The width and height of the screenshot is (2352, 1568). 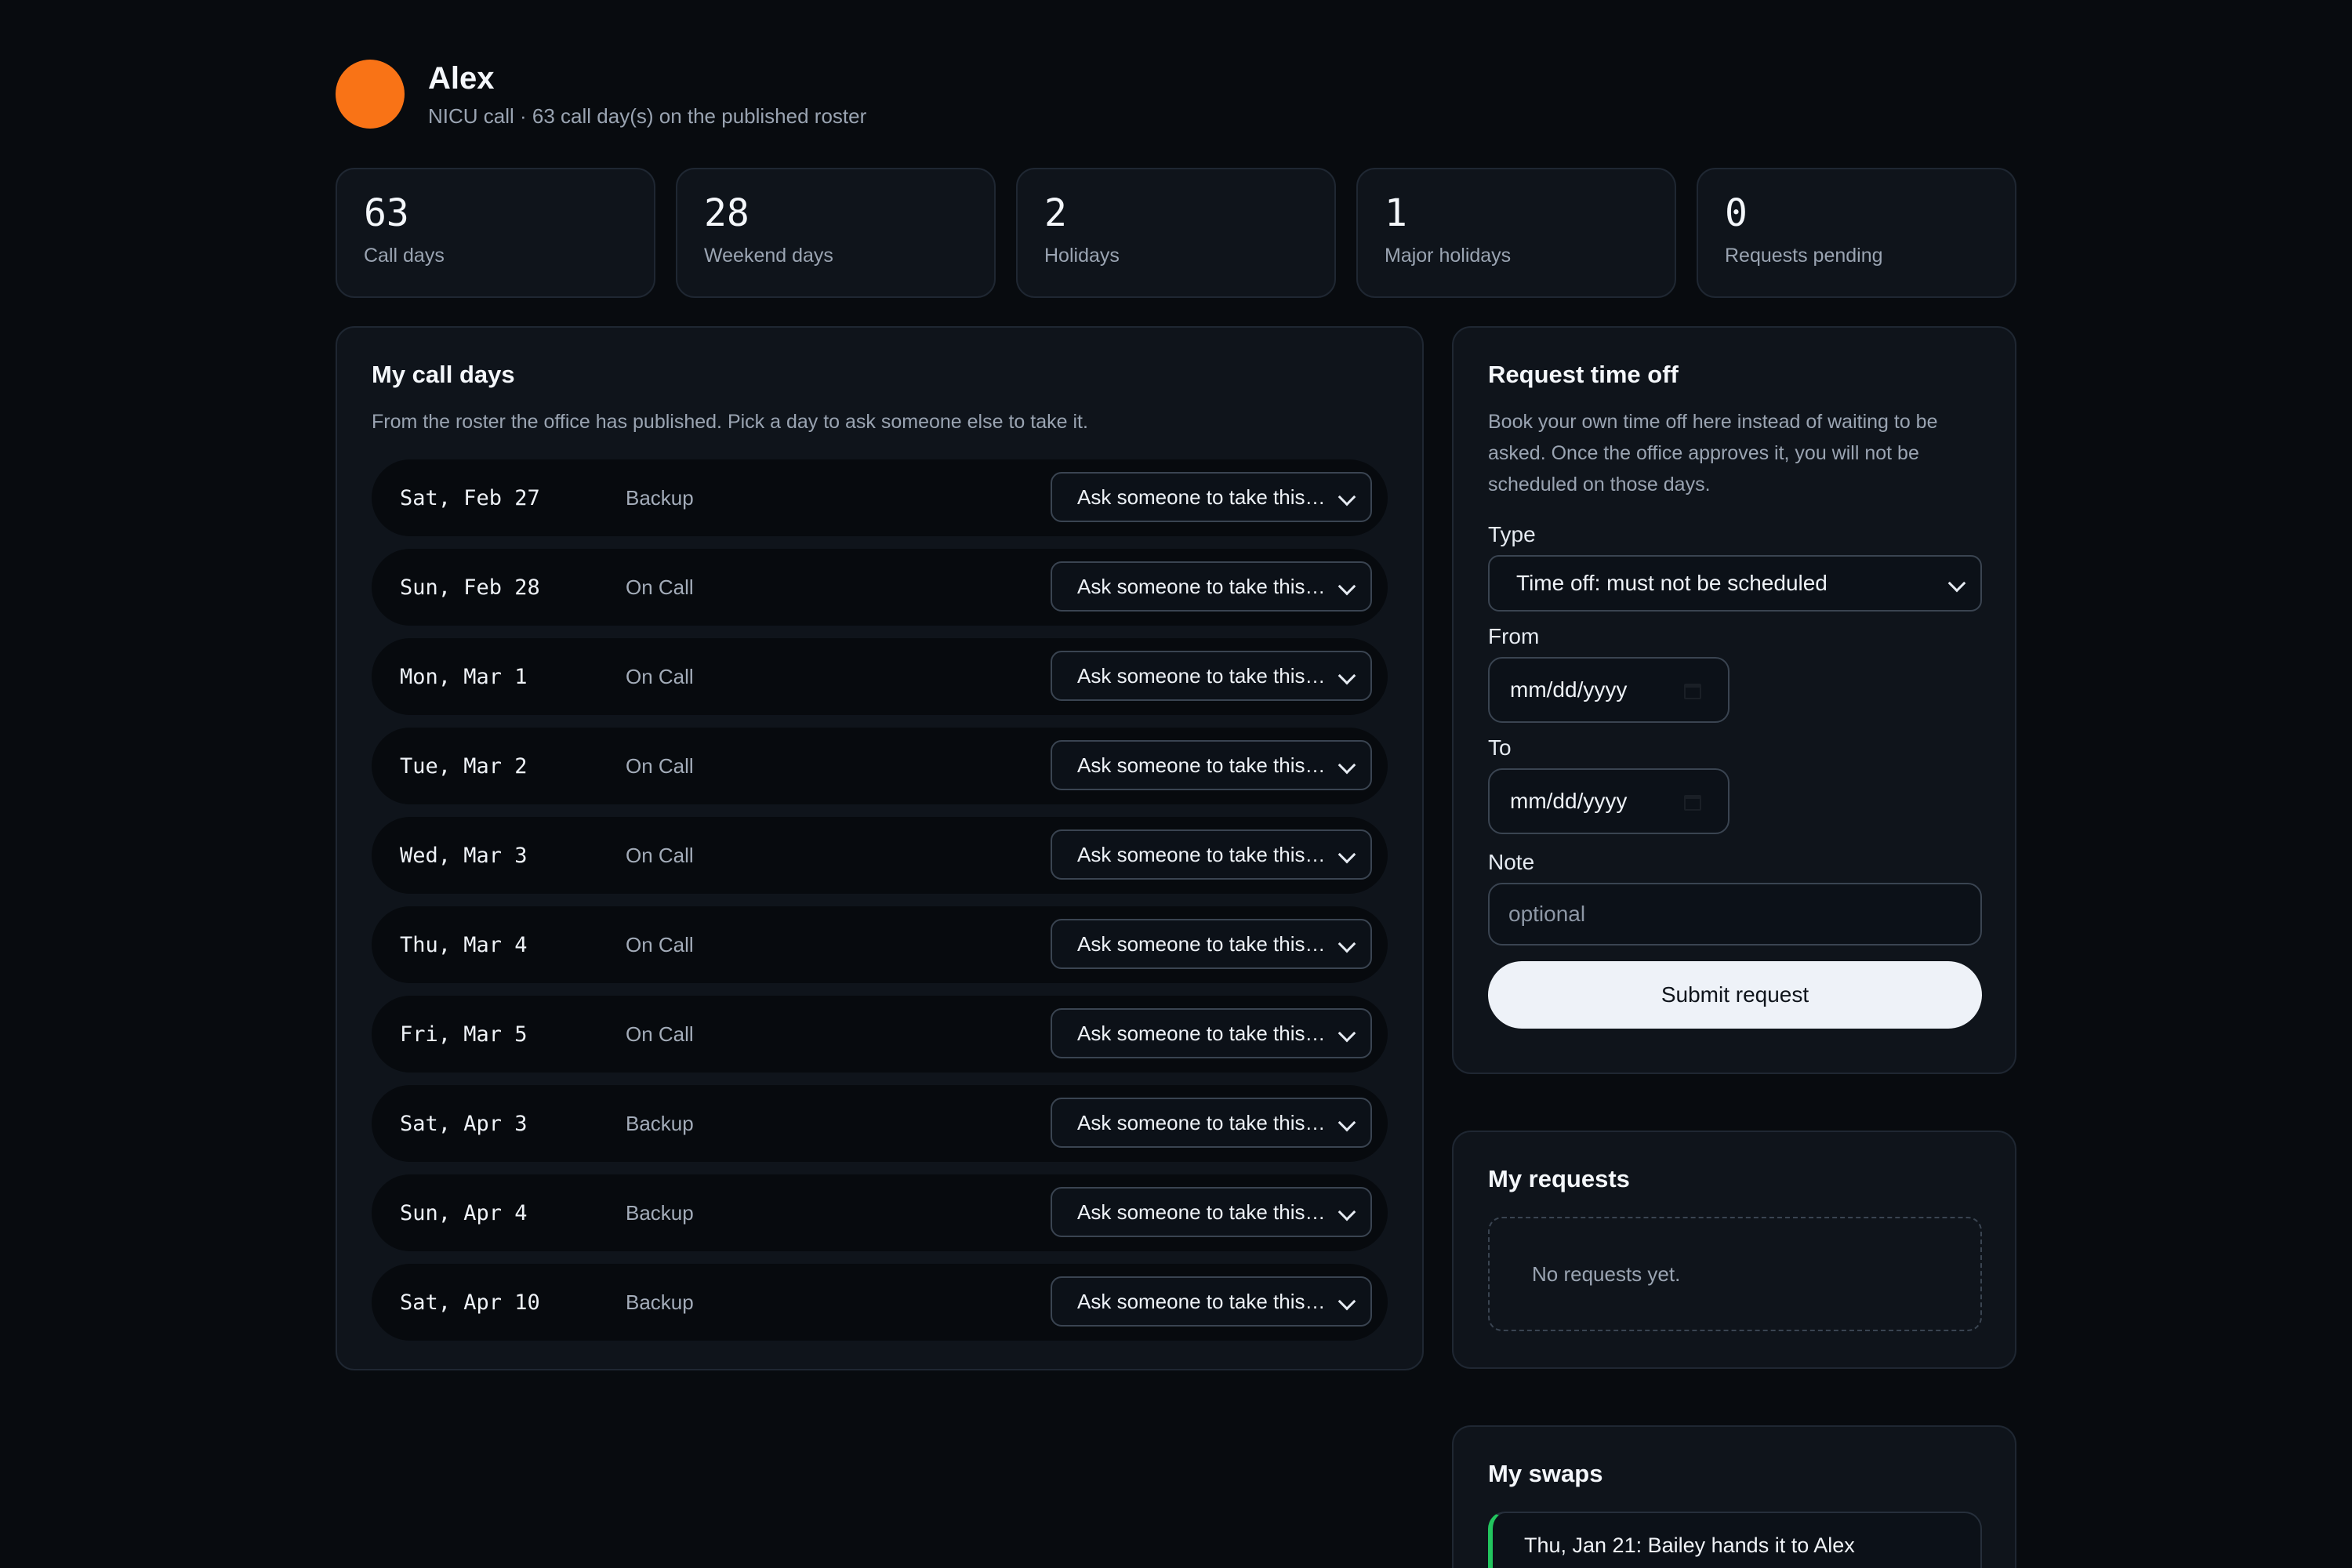 I want to click on submit-request-button: Submit request, so click(x=1735, y=995).